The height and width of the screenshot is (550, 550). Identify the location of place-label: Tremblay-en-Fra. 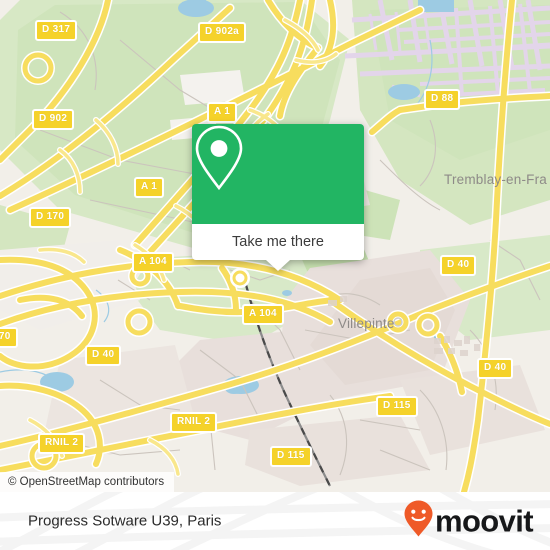
(496, 179).